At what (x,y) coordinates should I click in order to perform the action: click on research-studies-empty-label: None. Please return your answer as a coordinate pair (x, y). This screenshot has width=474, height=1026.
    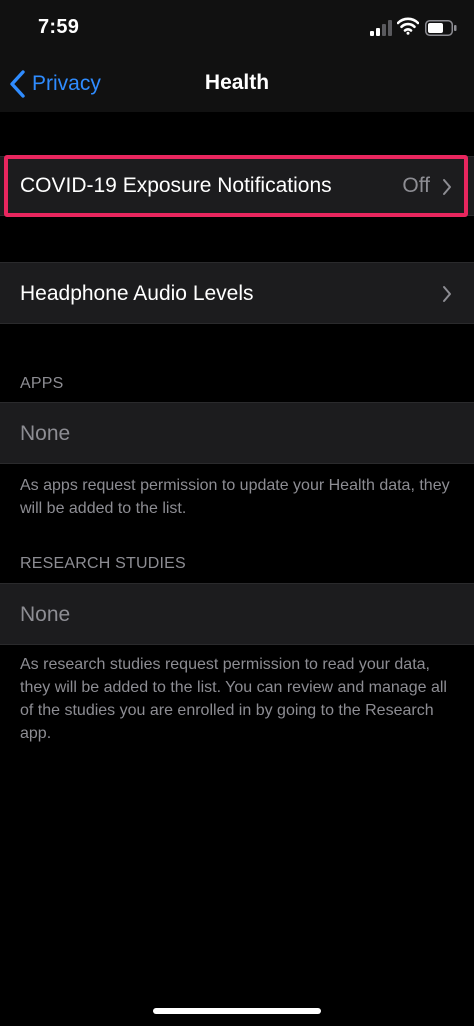
    Looking at the image, I should click on (45, 614).